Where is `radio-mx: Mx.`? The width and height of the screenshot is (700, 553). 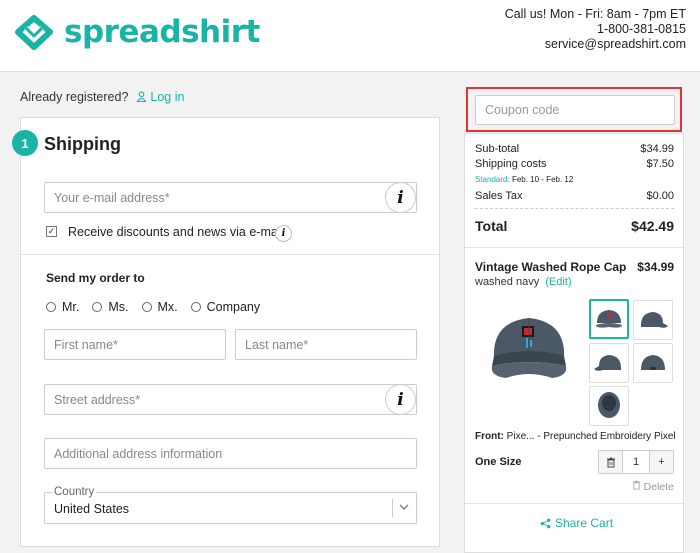 radio-mx: Mx. is located at coordinates (159, 307).